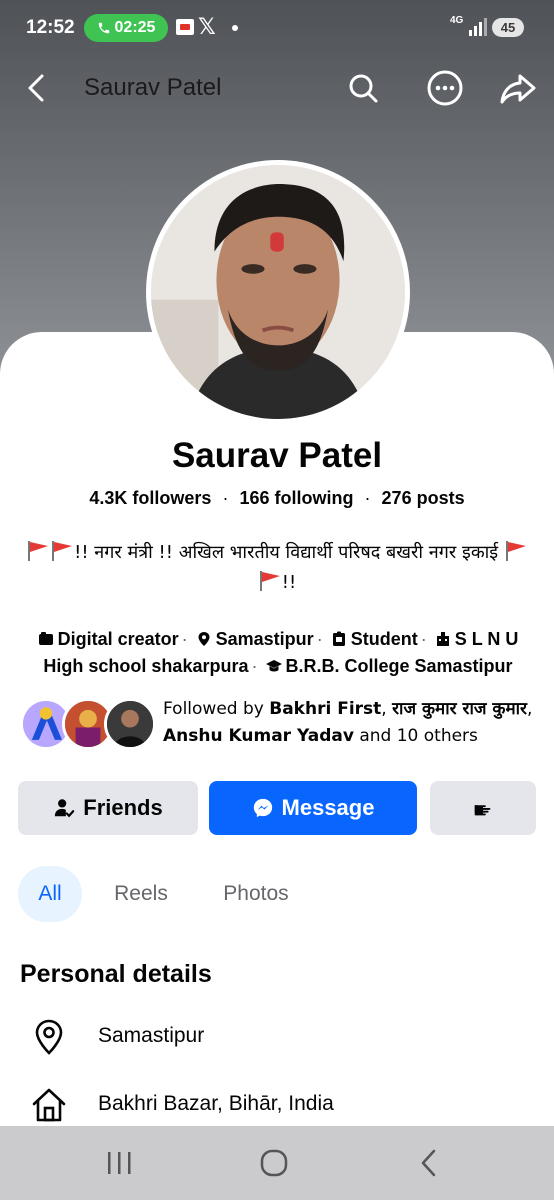  What do you see at coordinates (258, 736) in the screenshot?
I see `mutual-name-3: Anshu Kumar Yadav` at bounding box center [258, 736].